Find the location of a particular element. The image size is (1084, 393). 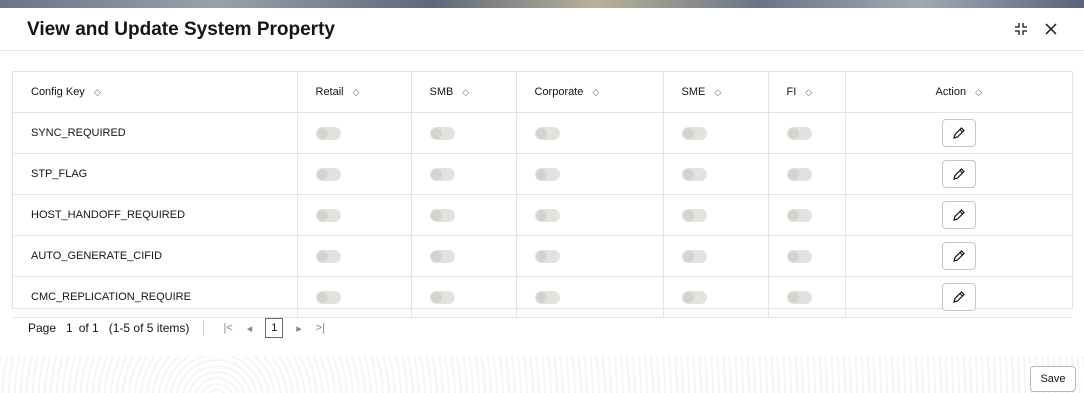

previous-page-icon: ◂ is located at coordinates (250, 328).